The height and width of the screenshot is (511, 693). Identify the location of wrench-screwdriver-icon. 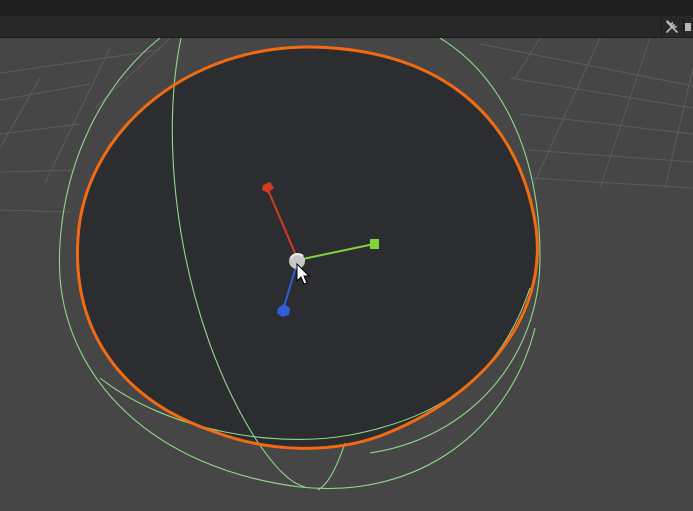
(672, 26).